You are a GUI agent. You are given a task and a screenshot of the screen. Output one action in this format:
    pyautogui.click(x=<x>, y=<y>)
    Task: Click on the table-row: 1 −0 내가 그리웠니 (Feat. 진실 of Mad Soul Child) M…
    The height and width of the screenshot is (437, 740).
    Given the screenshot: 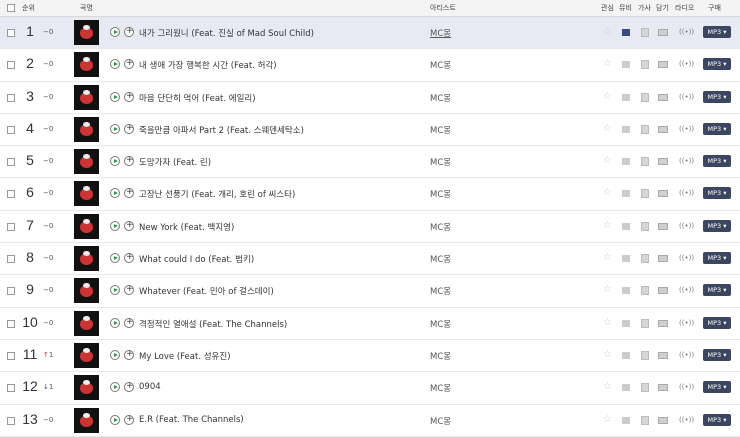 What is the action you would take?
    pyautogui.click(x=370, y=33)
    